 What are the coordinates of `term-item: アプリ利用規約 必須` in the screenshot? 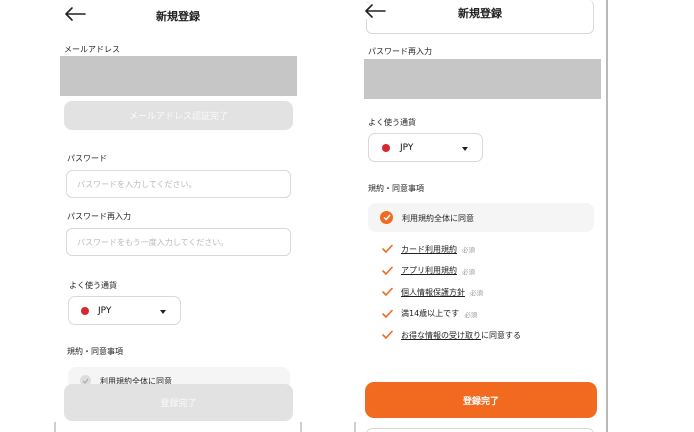 It's located at (428, 271).